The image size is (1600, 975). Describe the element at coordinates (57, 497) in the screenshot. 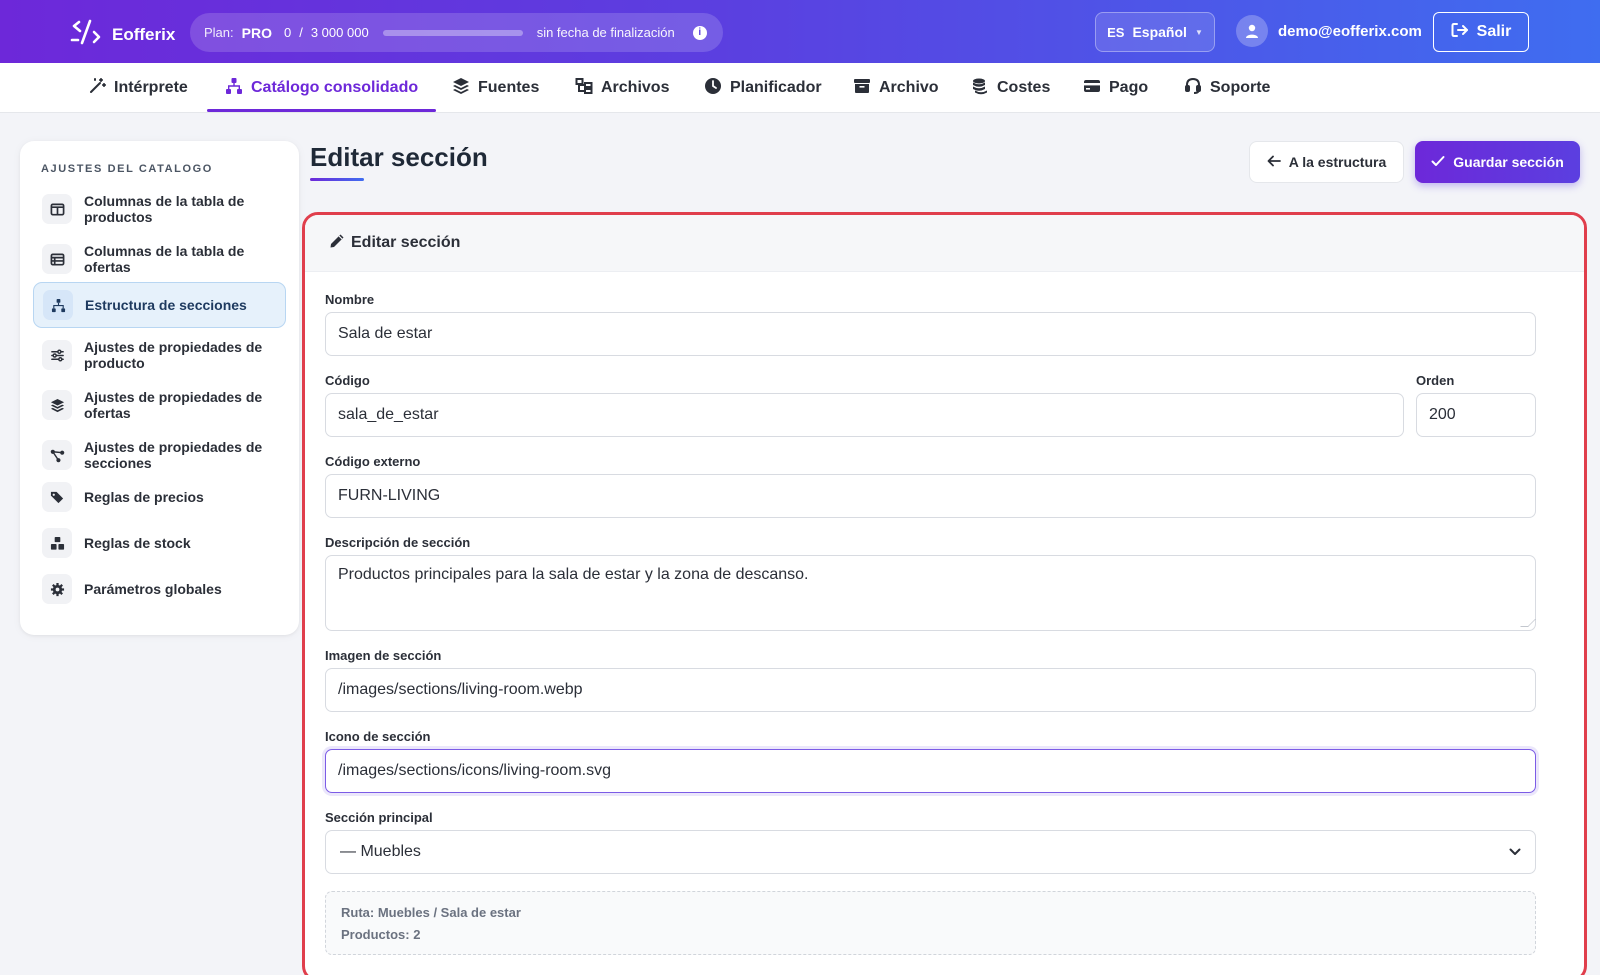

I see `tags-icon` at that location.